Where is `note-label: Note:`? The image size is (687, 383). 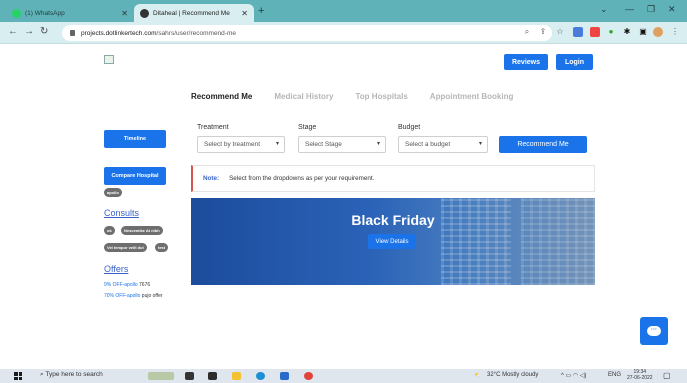
note-label: Note: is located at coordinates (211, 178).